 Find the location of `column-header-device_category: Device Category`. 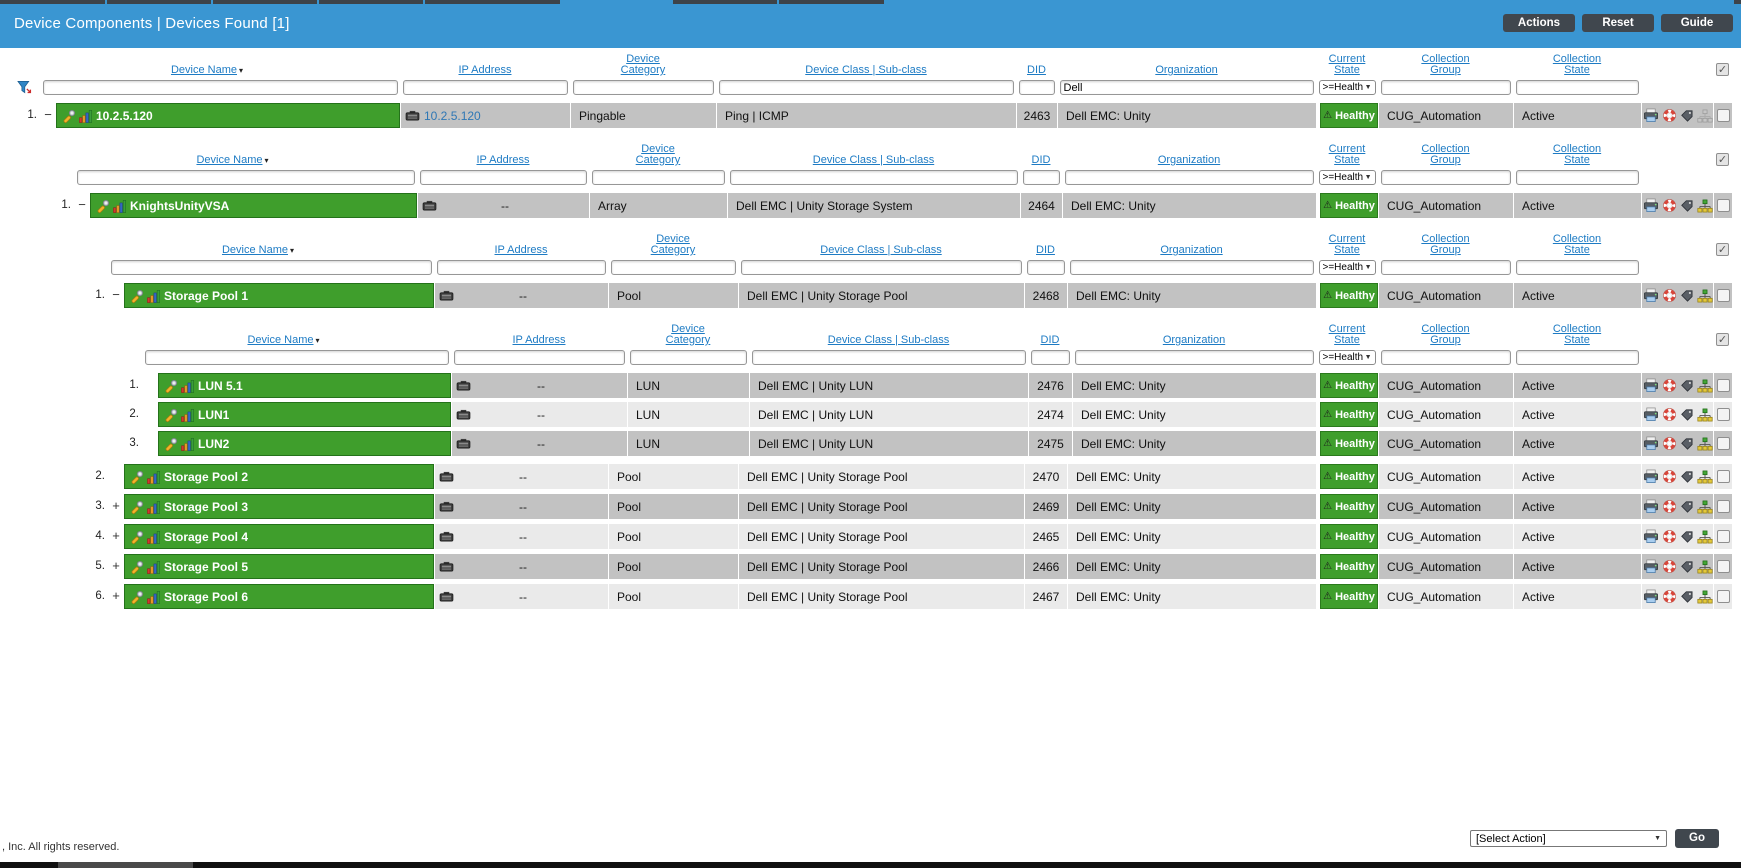

column-header-device_category: Device Category is located at coordinates (643, 66).